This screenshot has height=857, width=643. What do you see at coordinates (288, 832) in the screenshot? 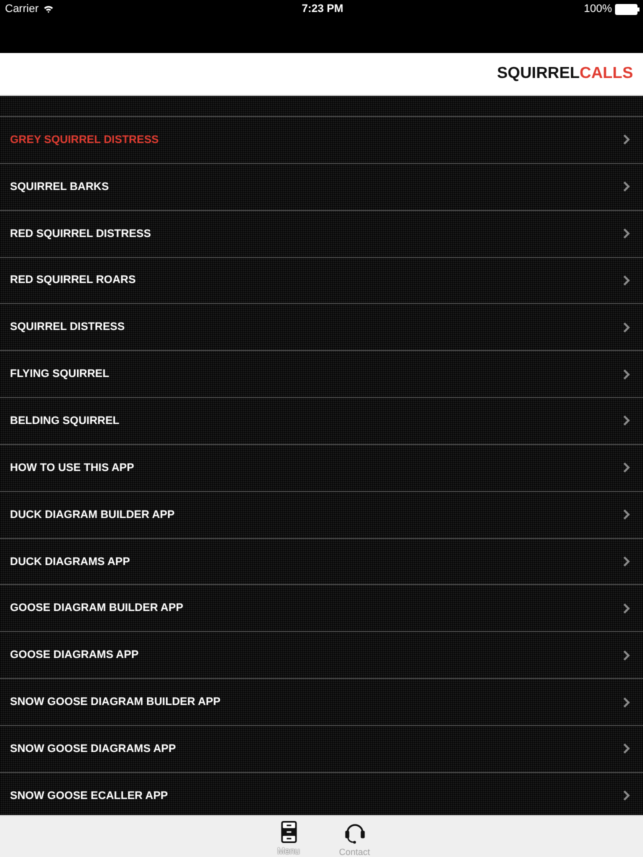
I see `drawers-icon` at bounding box center [288, 832].